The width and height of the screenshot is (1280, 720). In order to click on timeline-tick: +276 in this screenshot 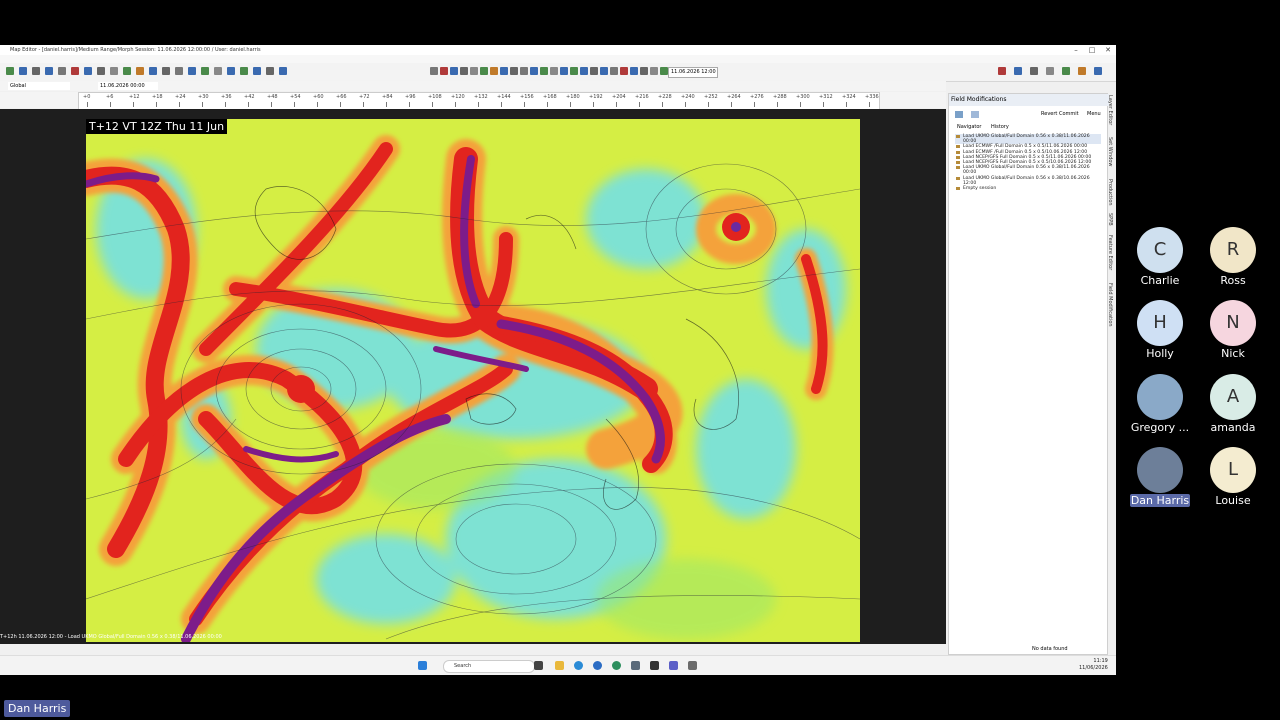, I will do `click(757, 97)`.